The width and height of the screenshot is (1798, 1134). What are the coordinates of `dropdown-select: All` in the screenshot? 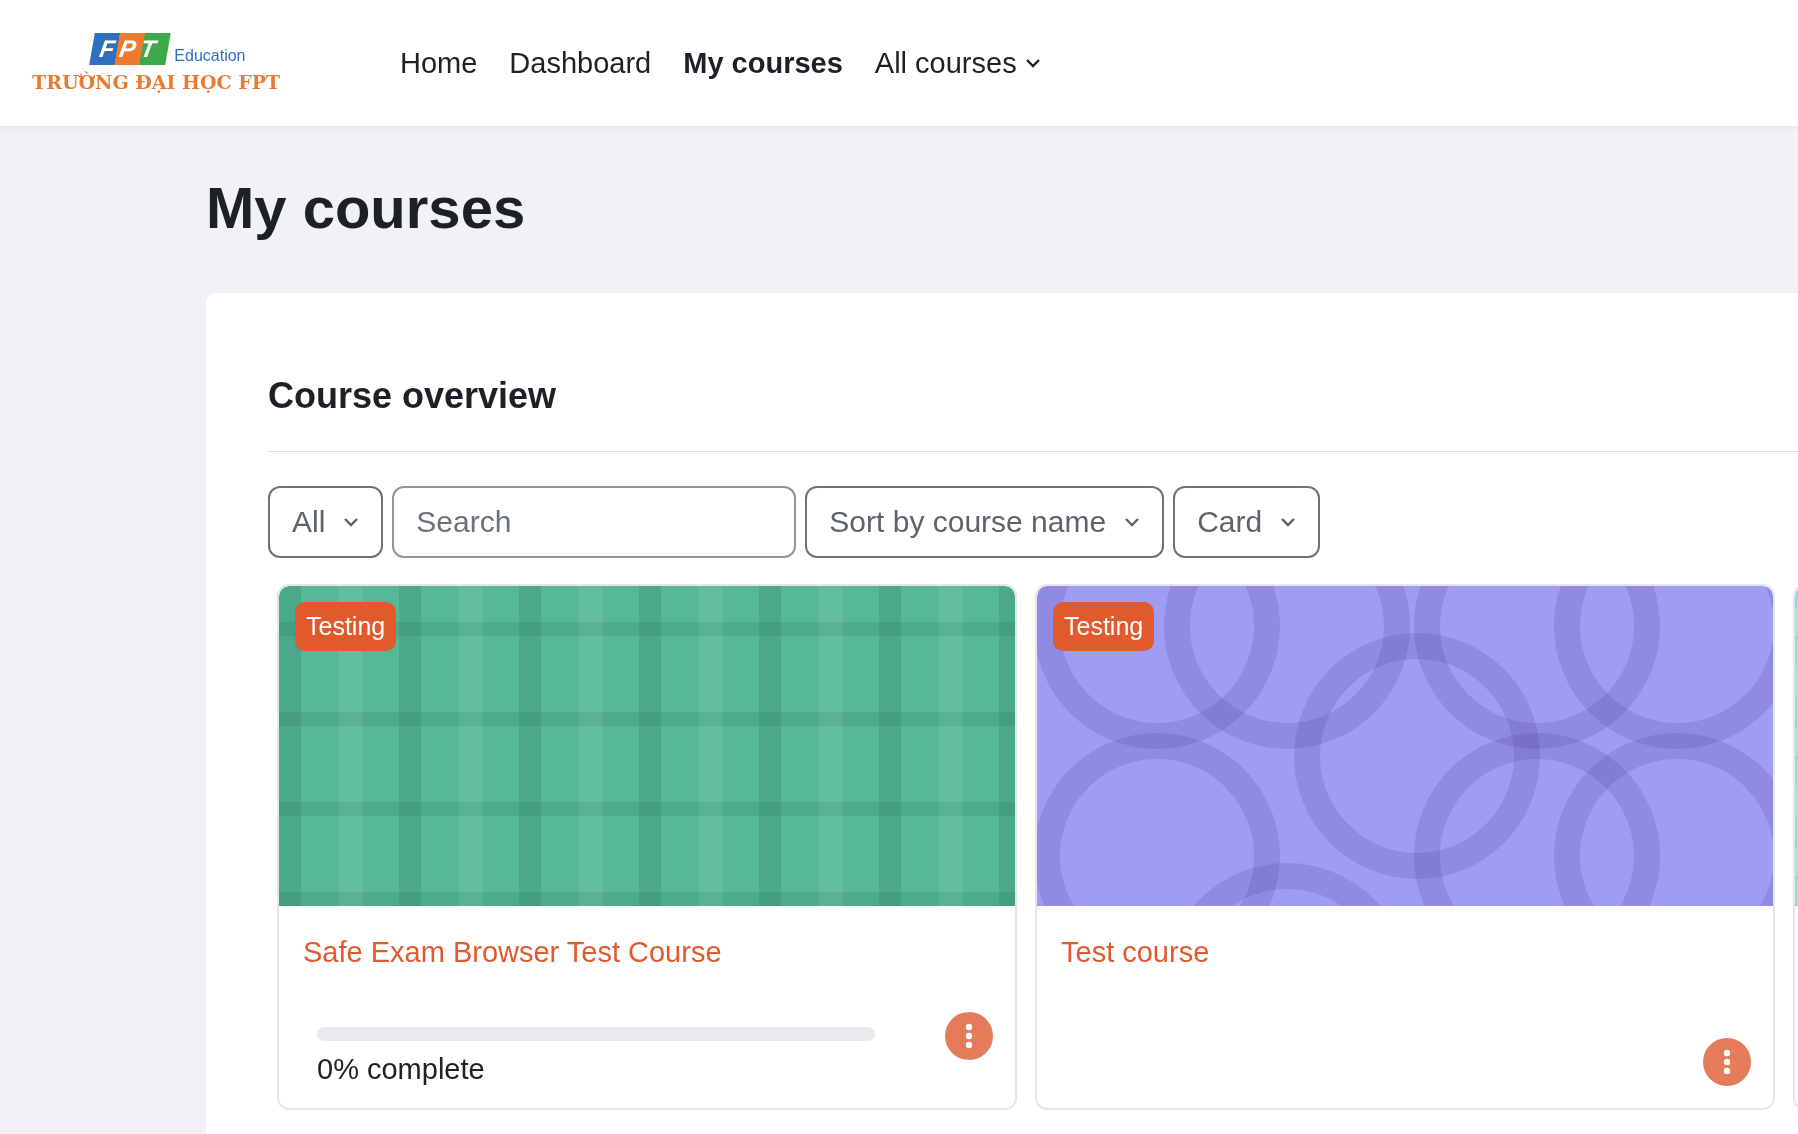 It's located at (326, 522).